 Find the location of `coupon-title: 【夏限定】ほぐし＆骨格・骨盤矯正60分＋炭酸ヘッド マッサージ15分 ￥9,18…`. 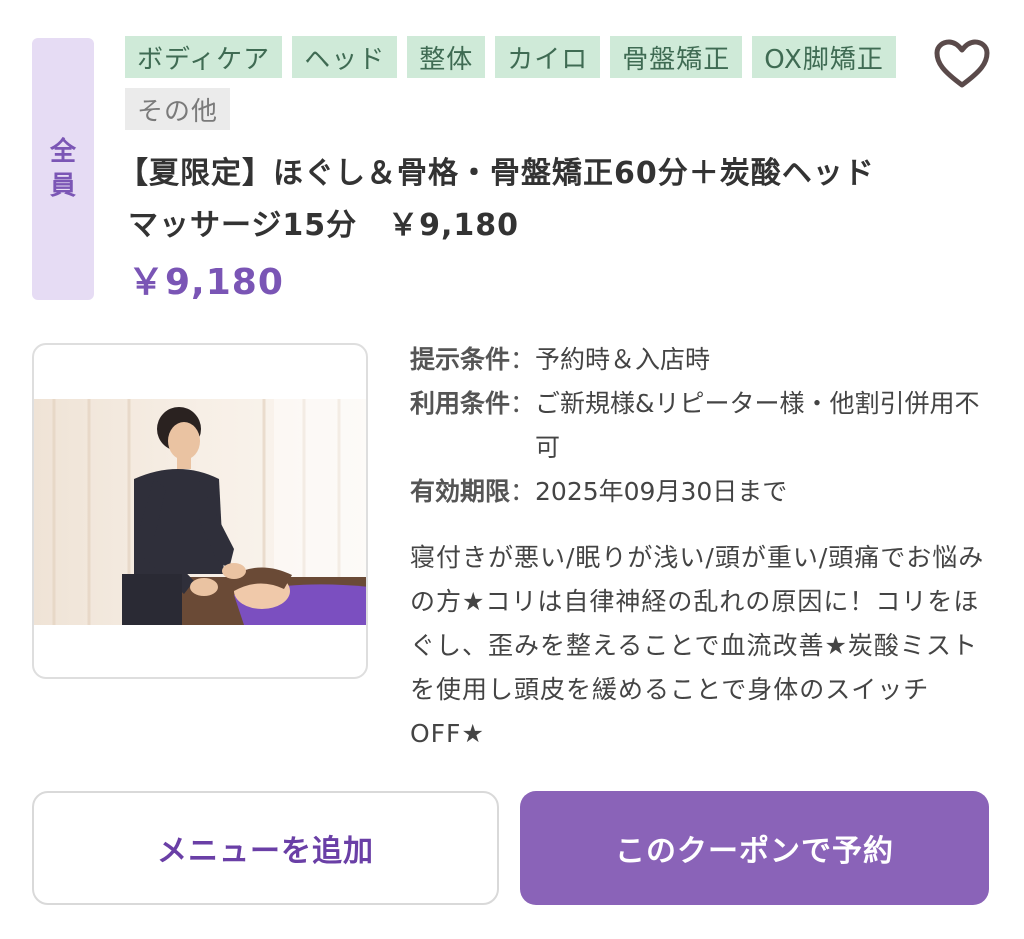

coupon-title: 【夏限定】ほぐし＆骨格・骨盤矯正60分＋炭酸ヘッド マッサージ15分 ￥9,18… is located at coordinates (513, 200).